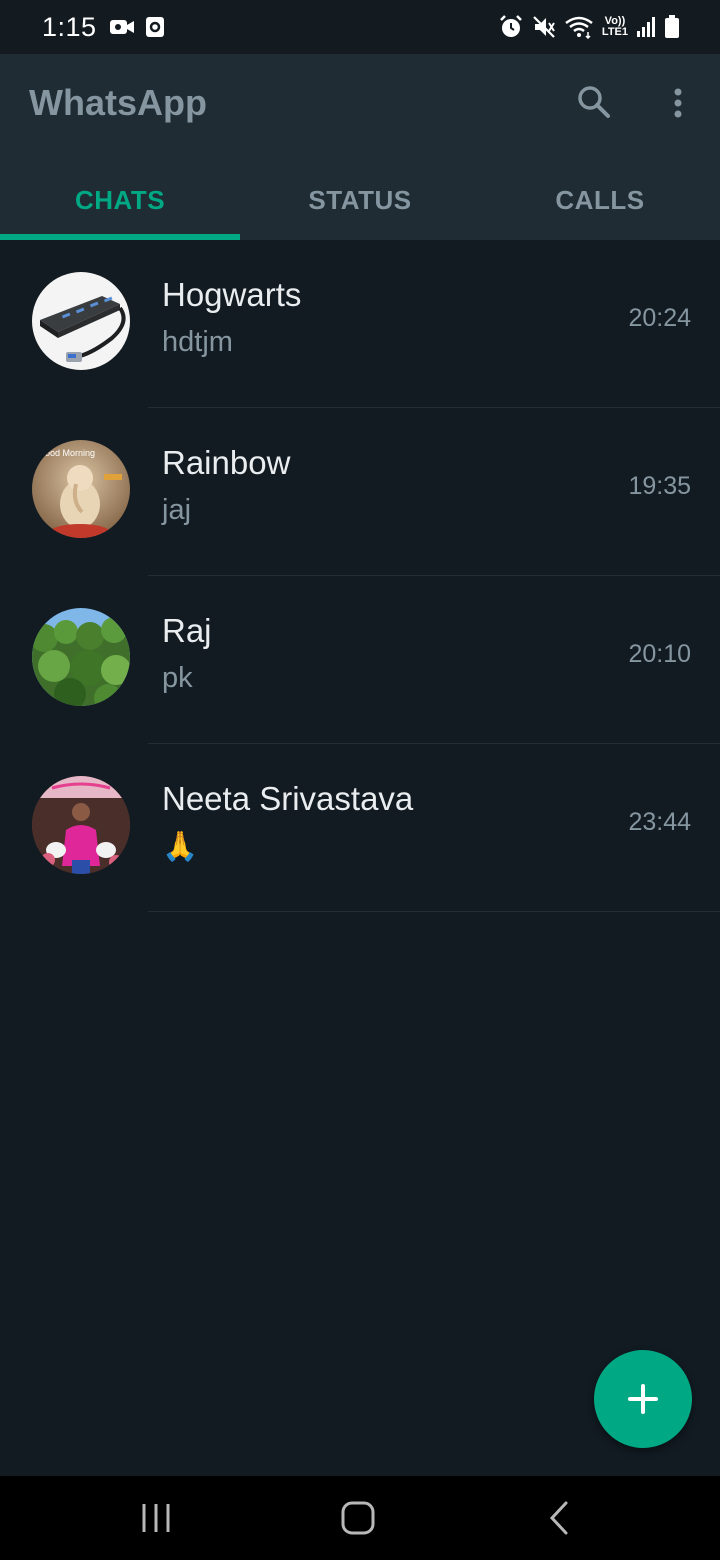  What do you see at coordinates (659, 486) in the screenshot?
I see `chat-time: 19:35` at bounding box center [659, 486].